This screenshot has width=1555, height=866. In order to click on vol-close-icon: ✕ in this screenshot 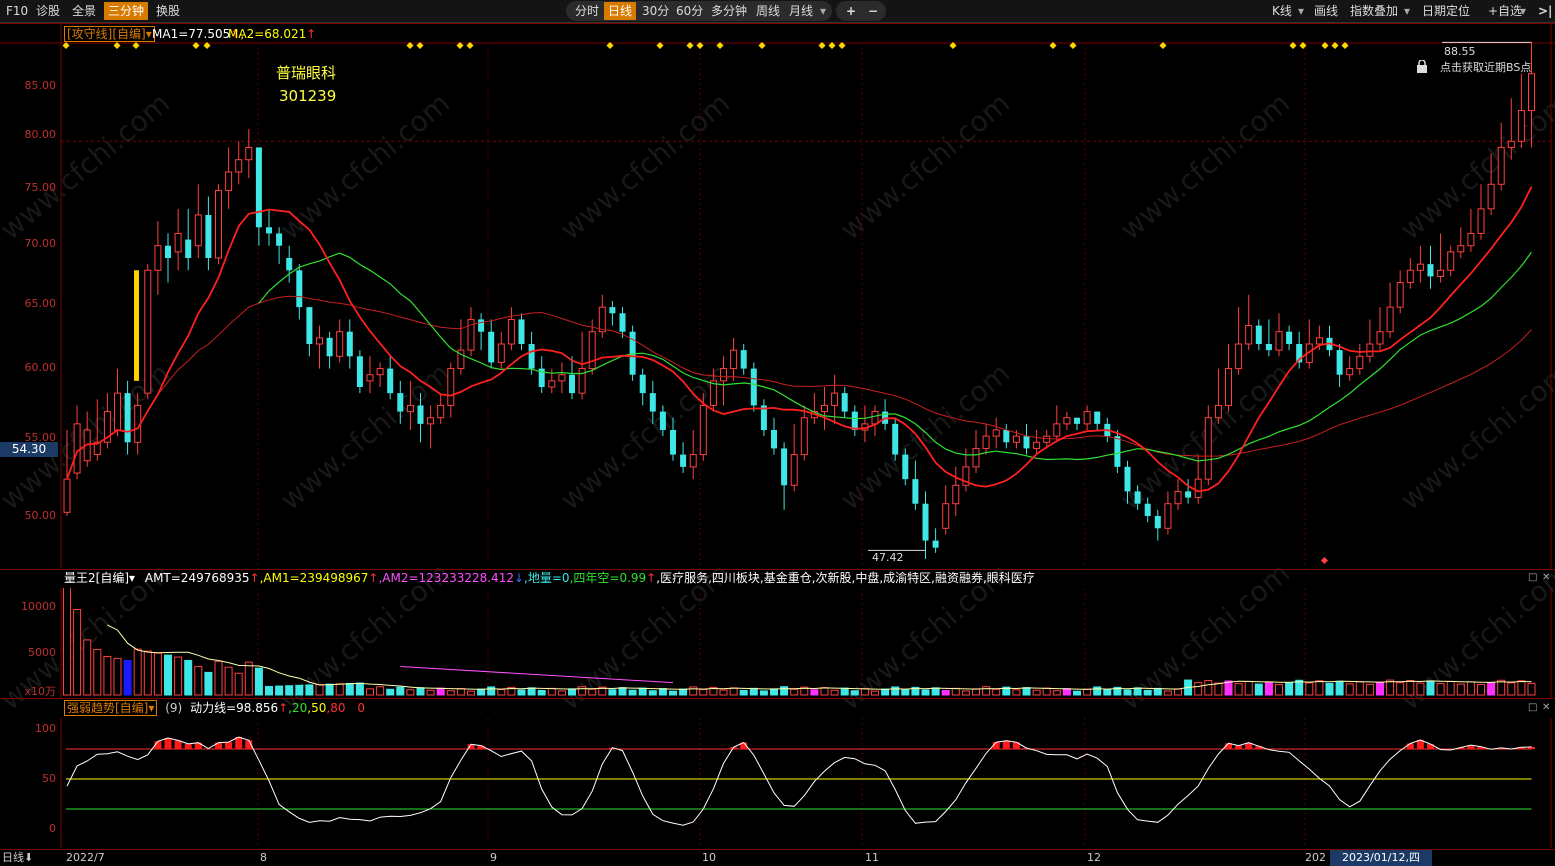, I will do `click(1546, 577)`.